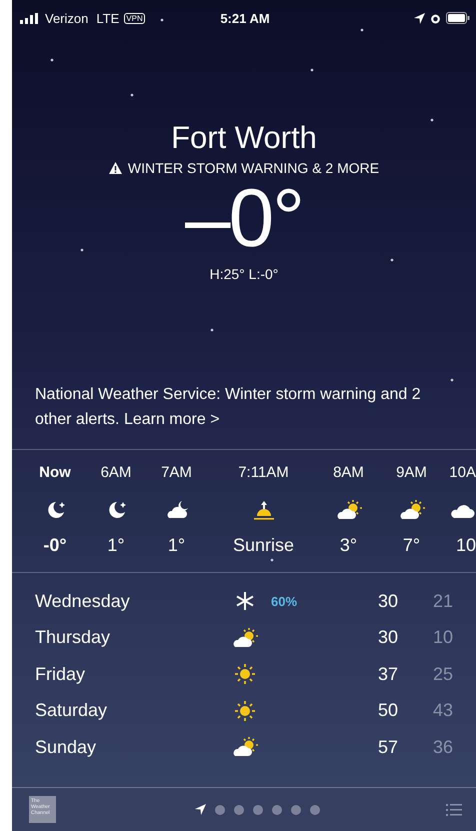 The height and width of the screenshot is (831, 476). What do you see at coordinates (244, 138) in the screenshot?
I see `city-name: Fort Worth` at bounding box center [244, 138].